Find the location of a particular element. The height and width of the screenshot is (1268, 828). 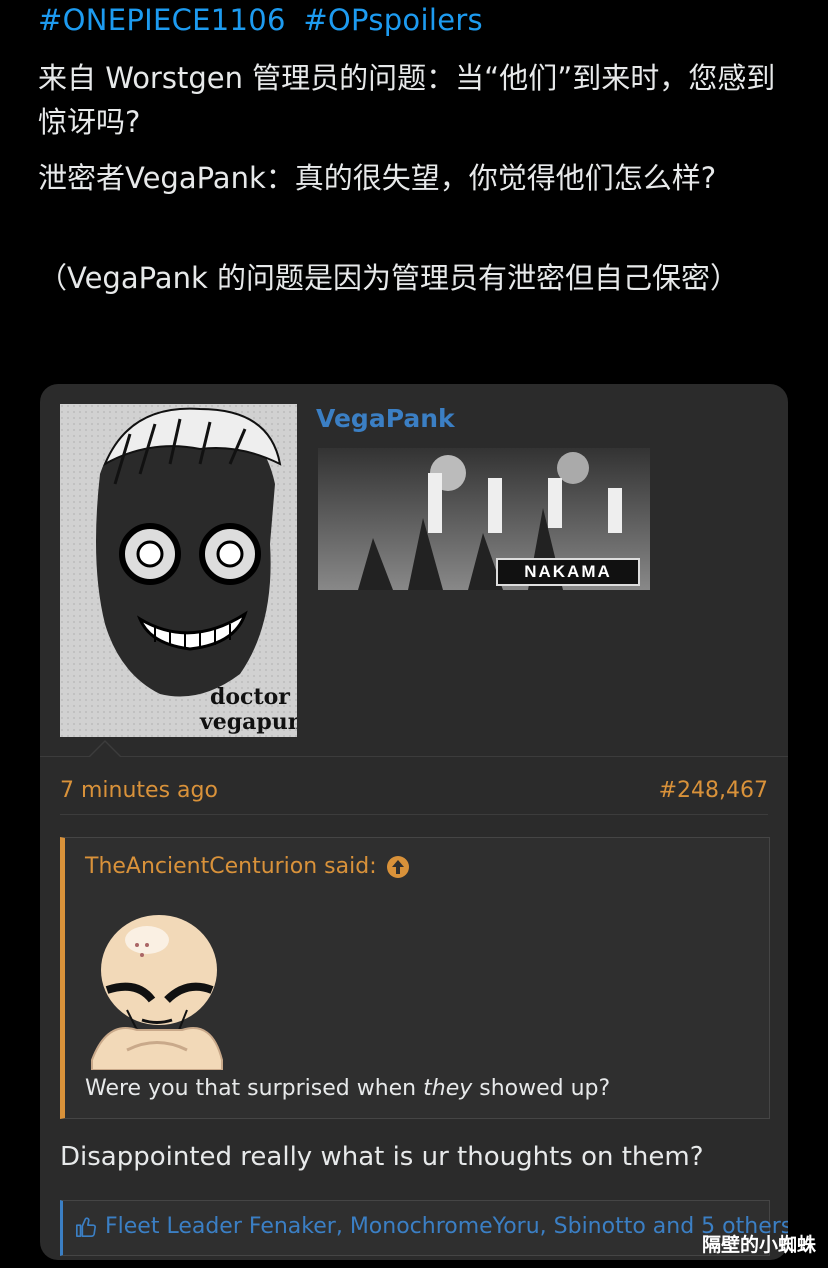

hashtag-onepiece: #ONEPIECE1106 is located at coordinates (162, 20).